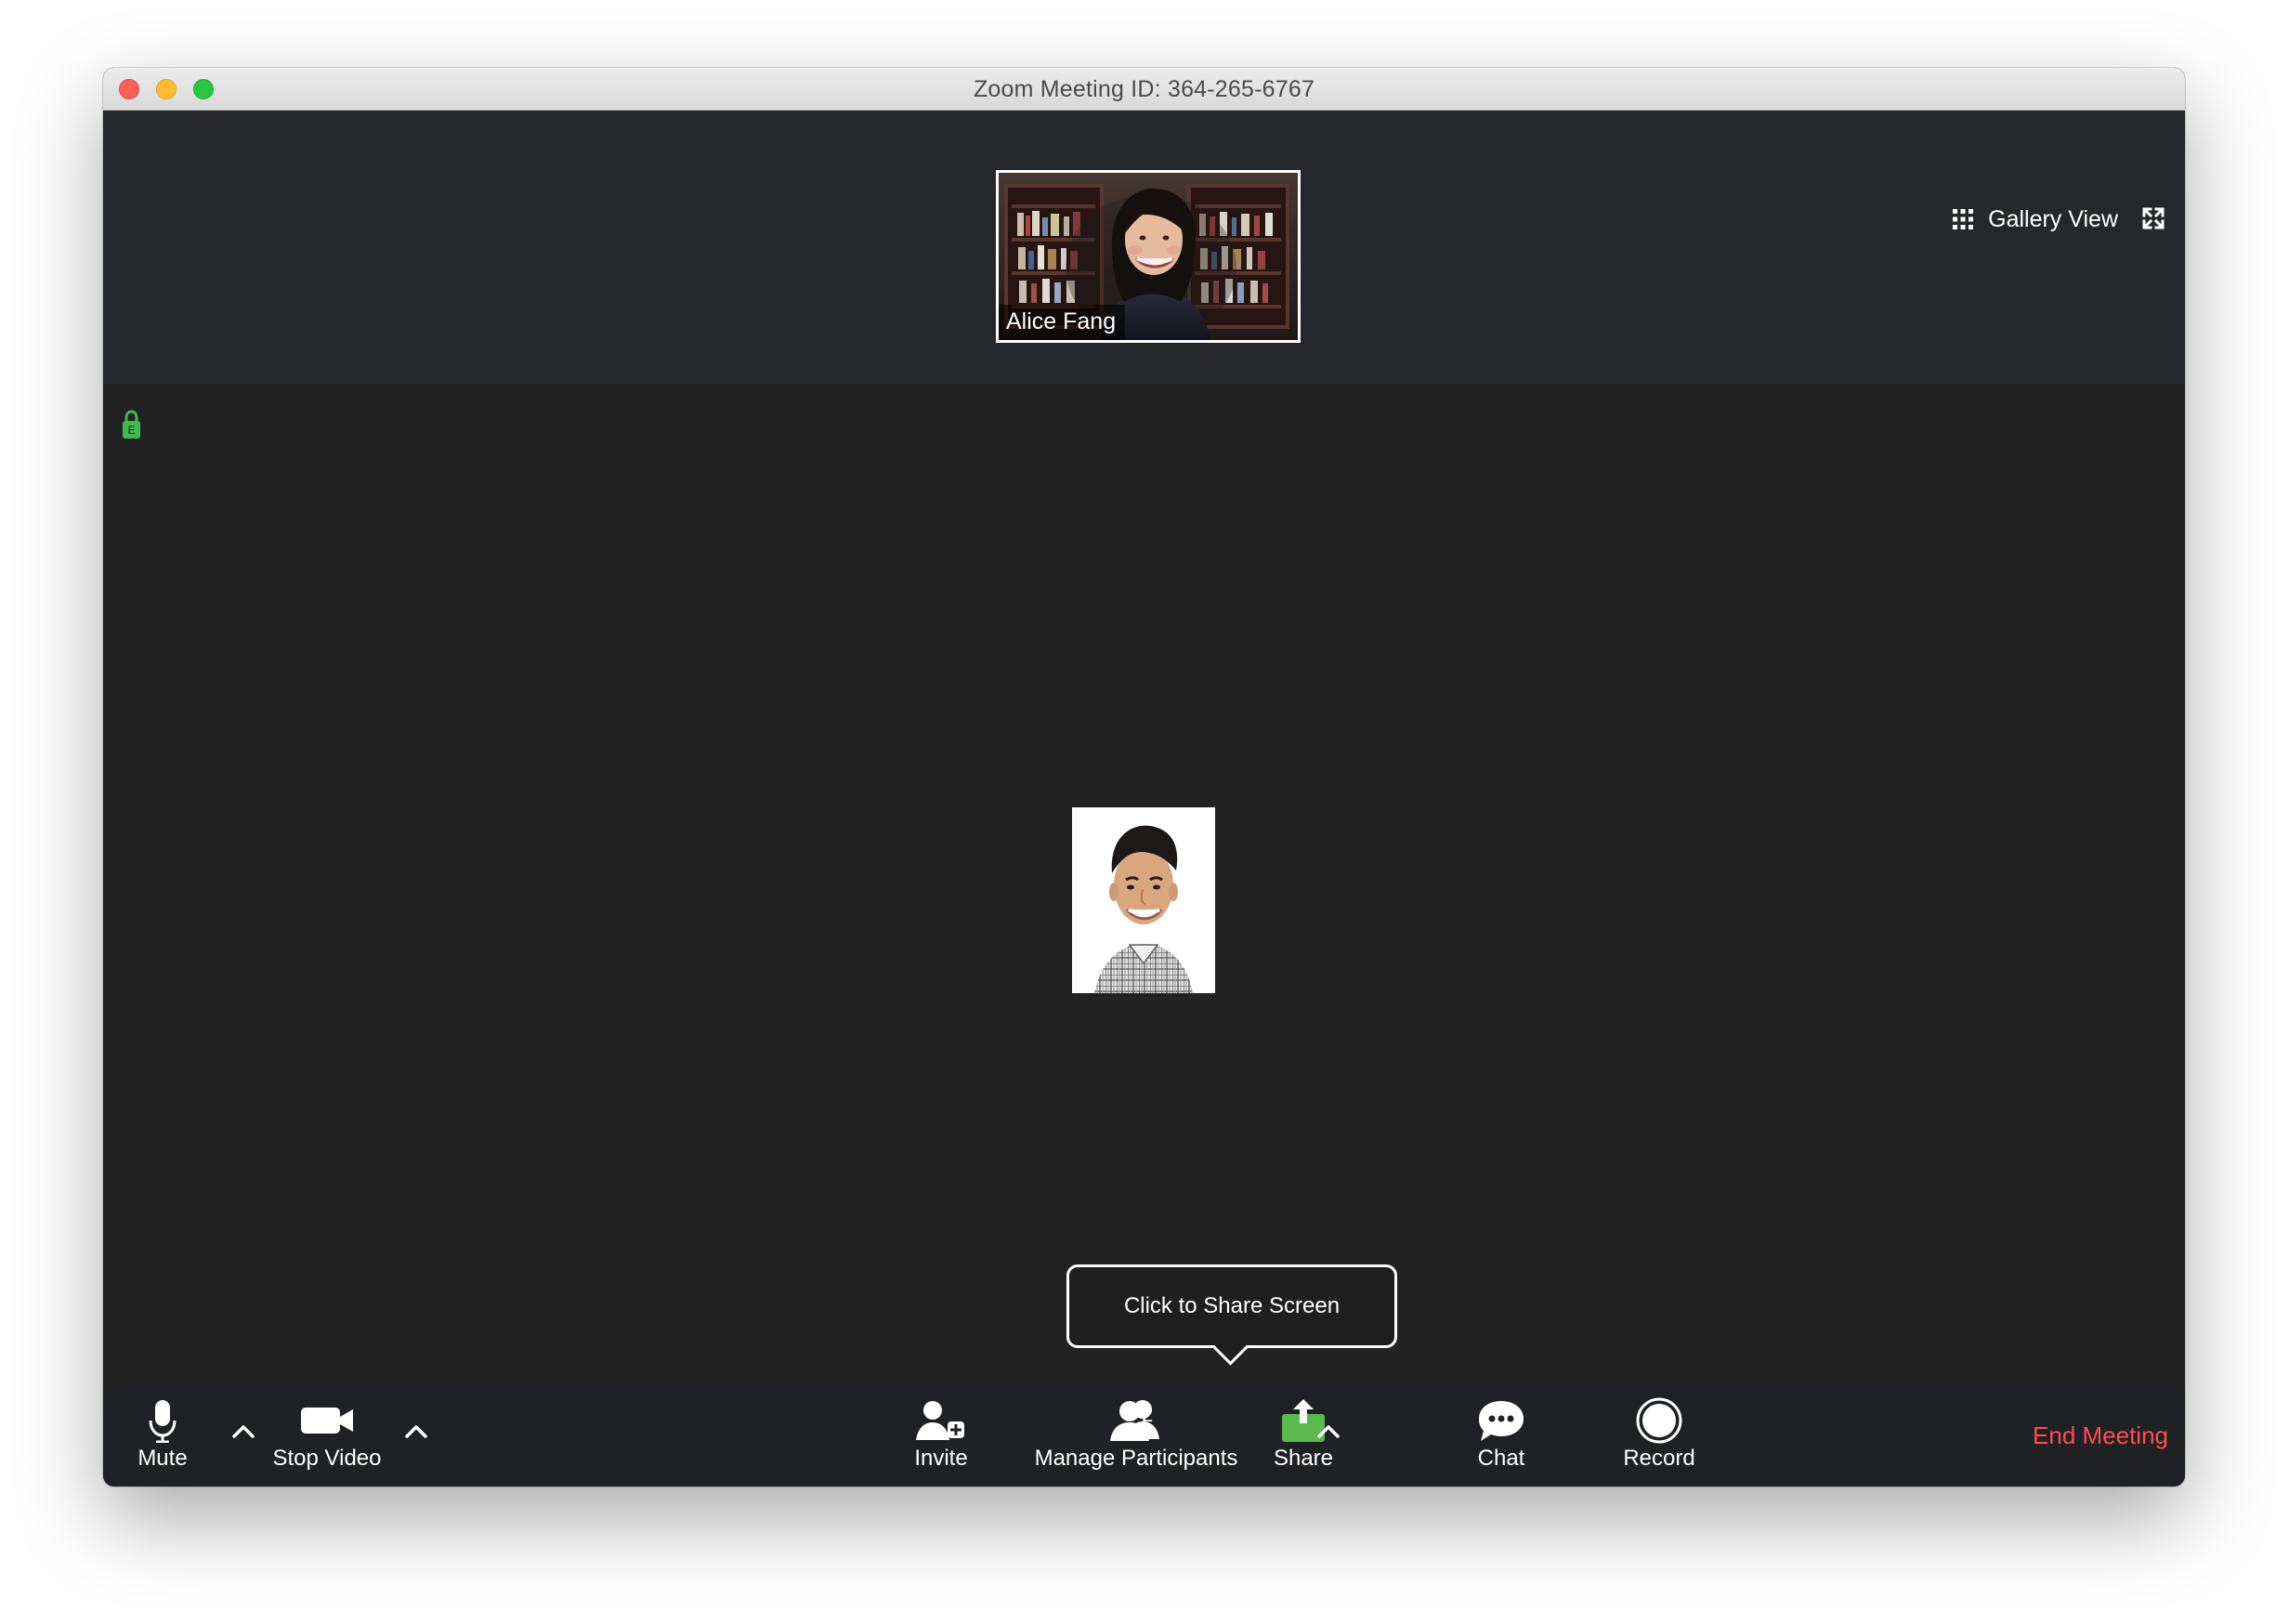 The image size is (2289, 1624). Describe the element at coordinates (1303, 1459) in the screenshot. I see `share-label: Share` at that location.